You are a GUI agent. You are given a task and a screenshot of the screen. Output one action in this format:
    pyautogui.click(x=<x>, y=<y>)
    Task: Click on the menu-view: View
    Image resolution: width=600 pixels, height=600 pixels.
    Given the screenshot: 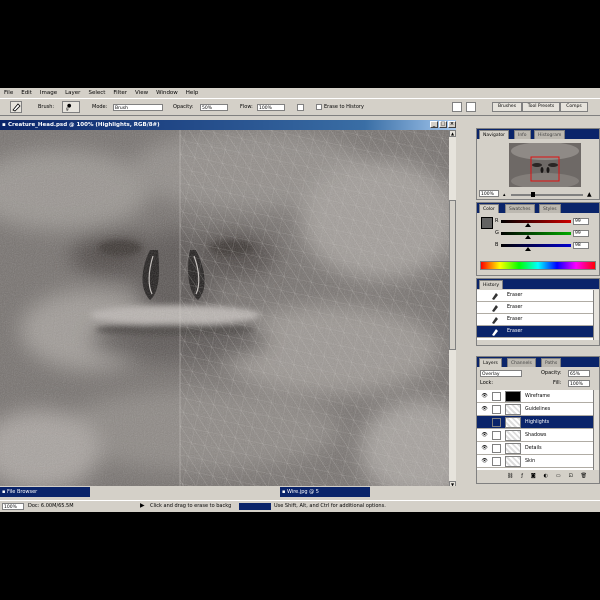 What is the action you would take?
    pyautogui.click(x=141, y=93)
    